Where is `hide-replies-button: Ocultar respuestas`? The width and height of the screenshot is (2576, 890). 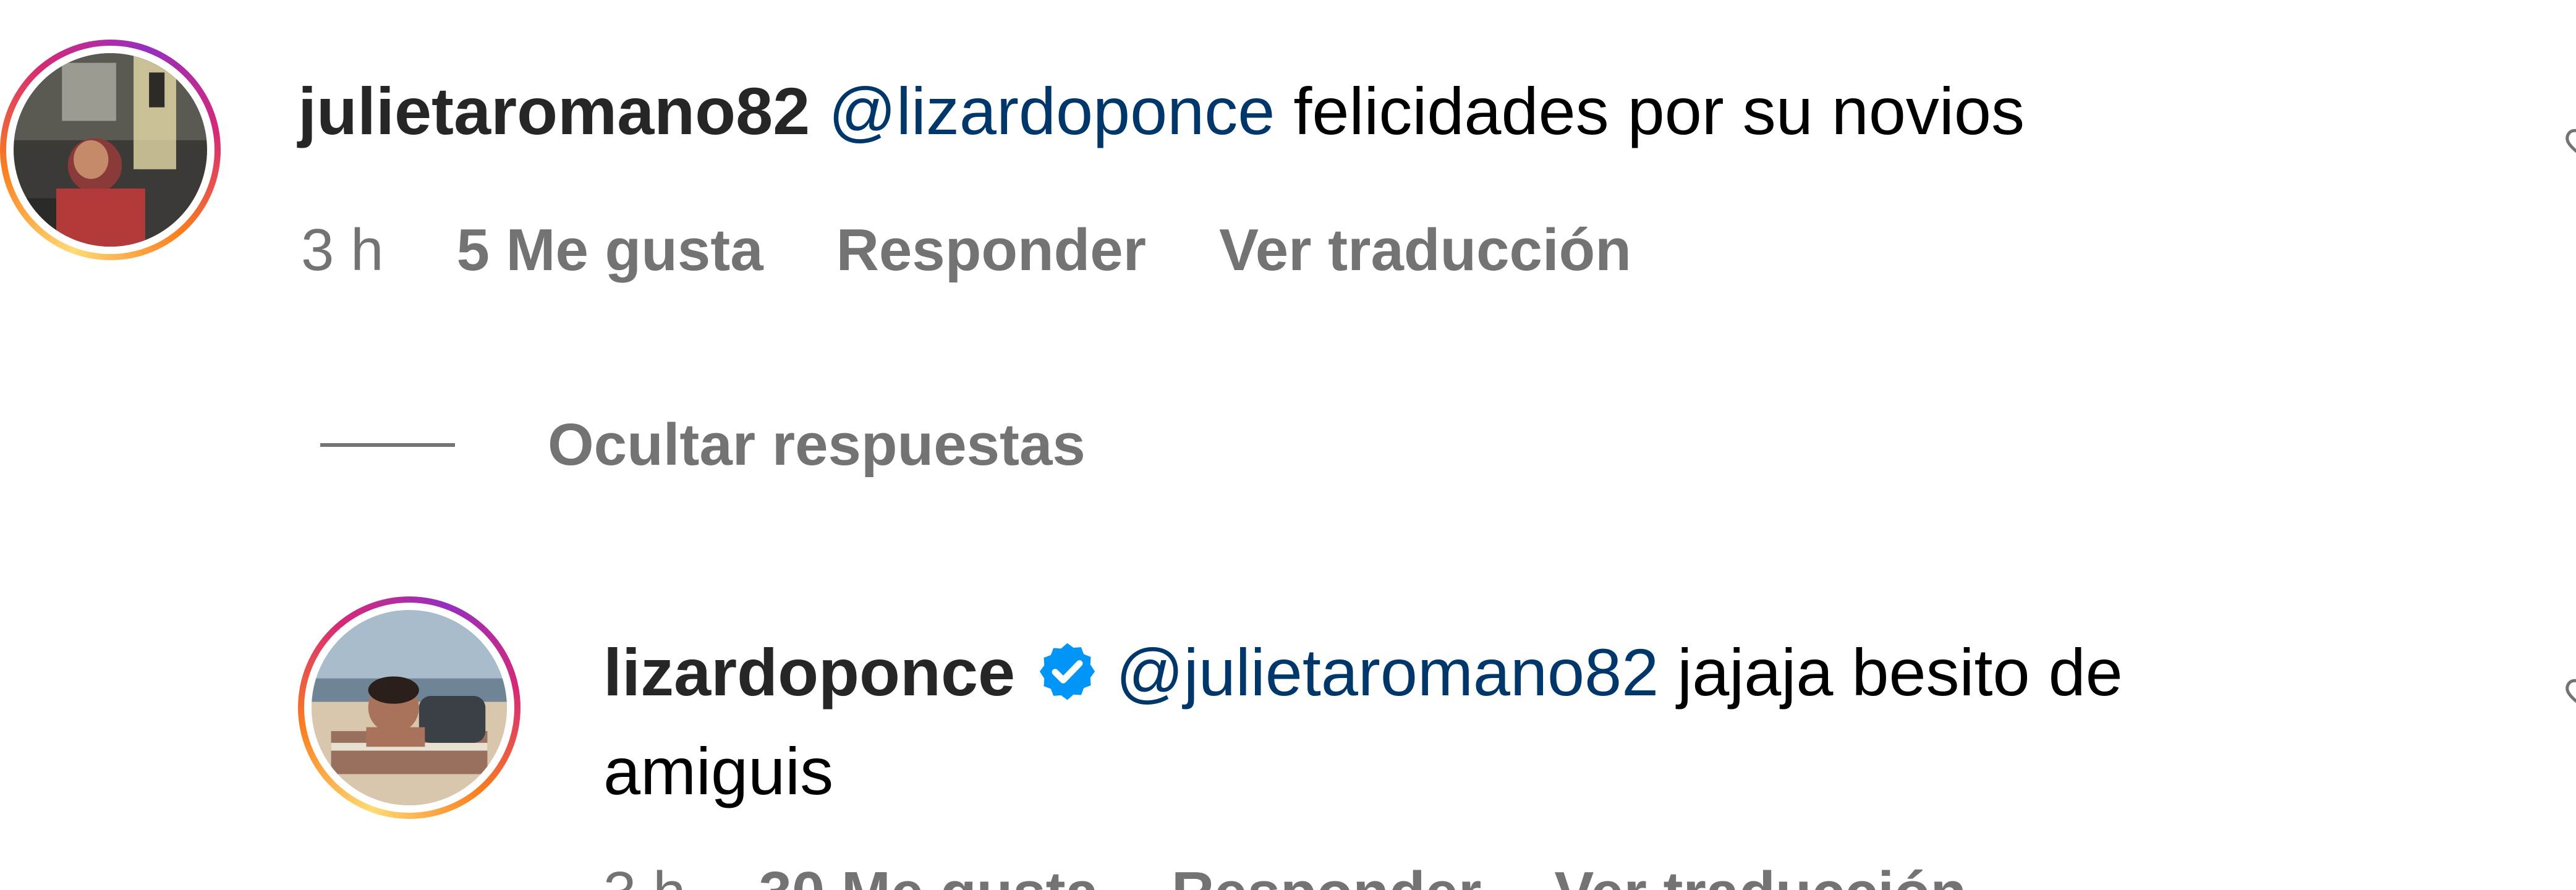
hide-replies-button: Ocultar respuestas is located at coordinates (703, 445).